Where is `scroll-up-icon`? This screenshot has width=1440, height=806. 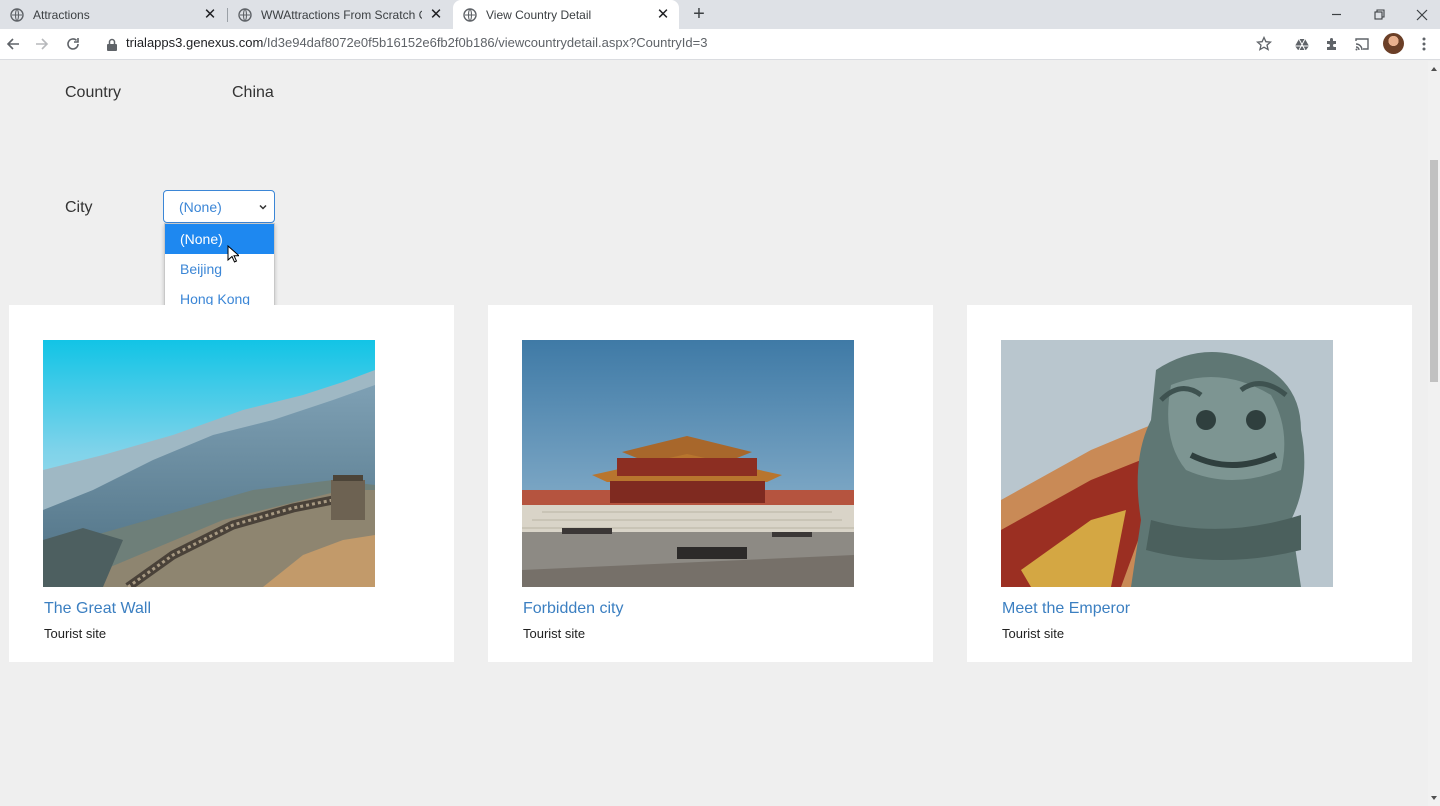
scroll-up-icon is located at coordinates (1434, 69).